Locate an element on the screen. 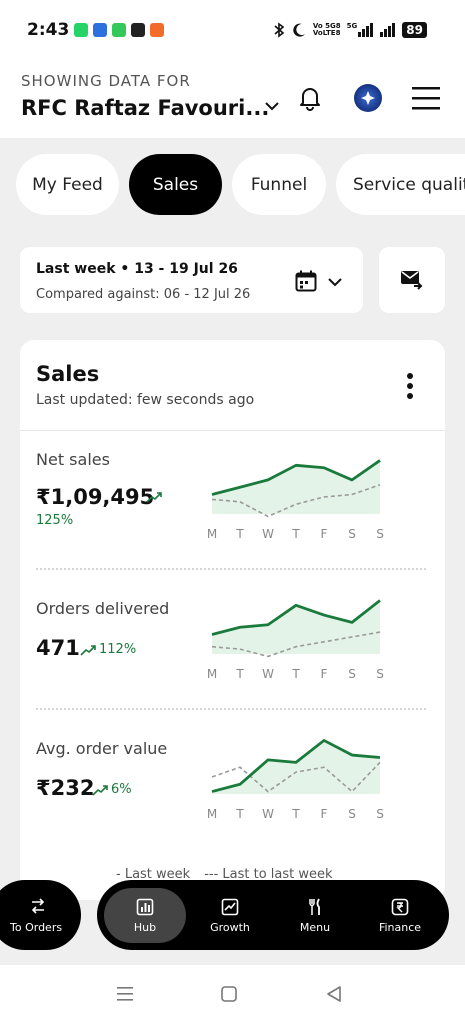 This screenshot has width=465, height=1024. tab-service-quality: Service qualit is located at coordinates (400, 184).